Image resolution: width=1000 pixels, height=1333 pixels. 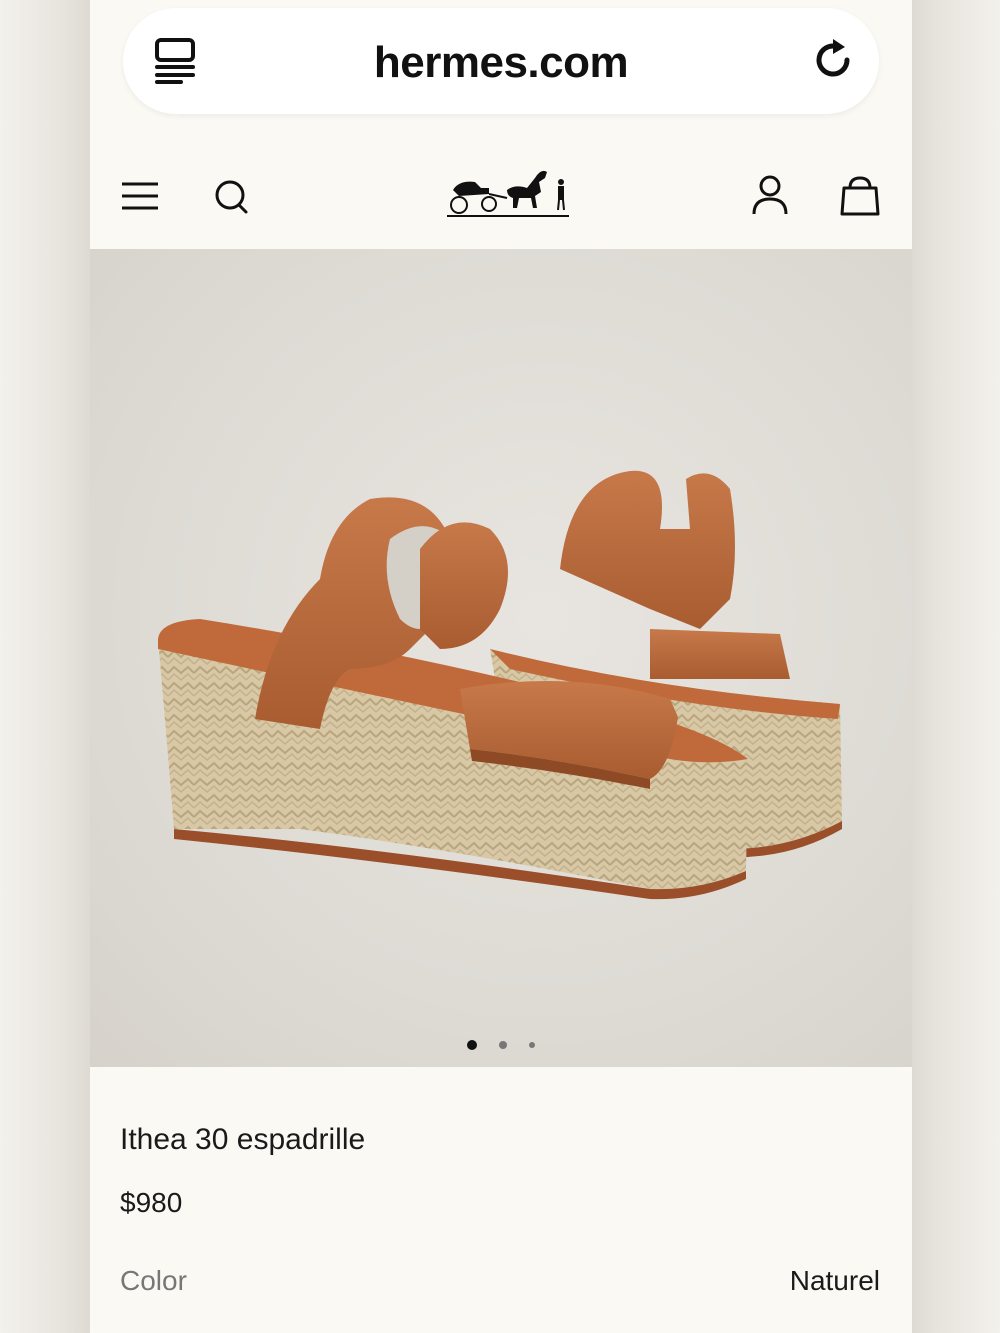 I want to click on shopping-bag-icon, so click(x=860, y=196).